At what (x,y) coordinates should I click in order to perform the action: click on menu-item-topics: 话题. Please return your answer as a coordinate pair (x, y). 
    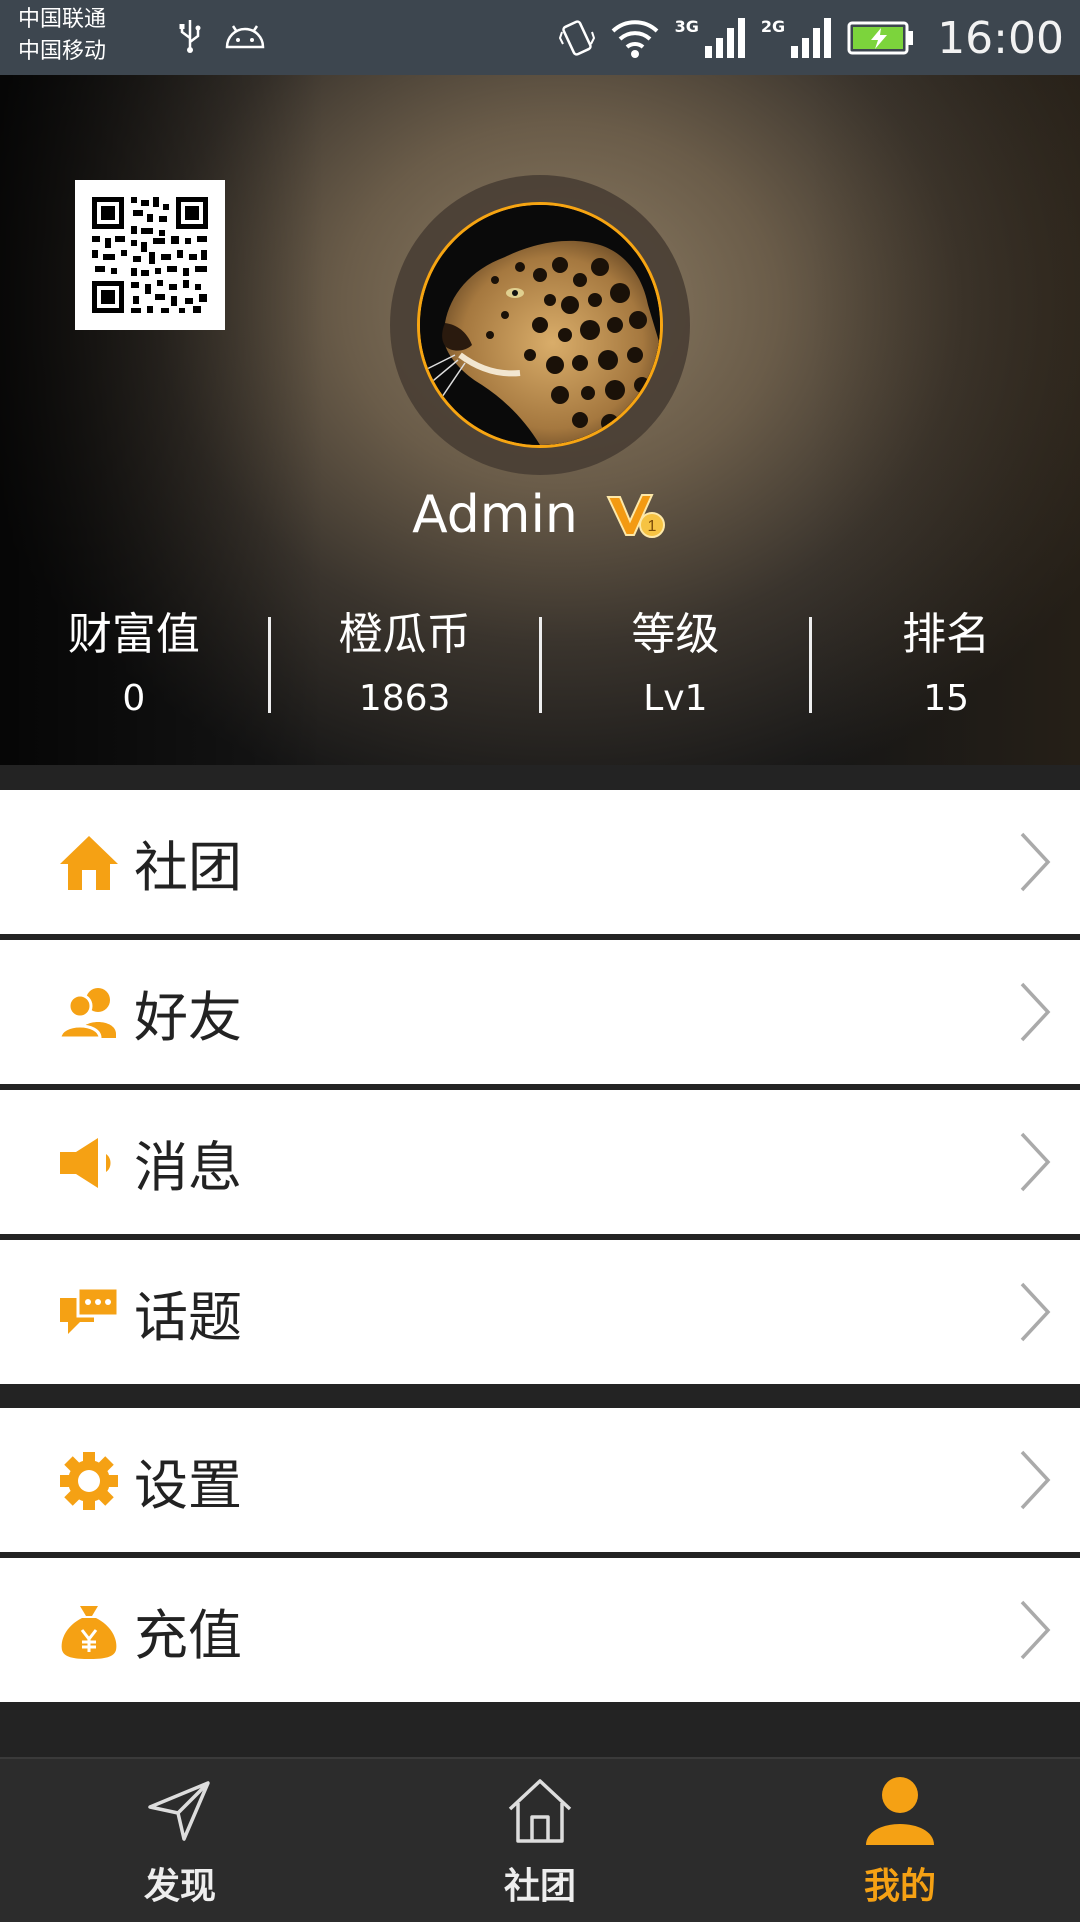
    Looking at the image, I should click on (540, 1312).